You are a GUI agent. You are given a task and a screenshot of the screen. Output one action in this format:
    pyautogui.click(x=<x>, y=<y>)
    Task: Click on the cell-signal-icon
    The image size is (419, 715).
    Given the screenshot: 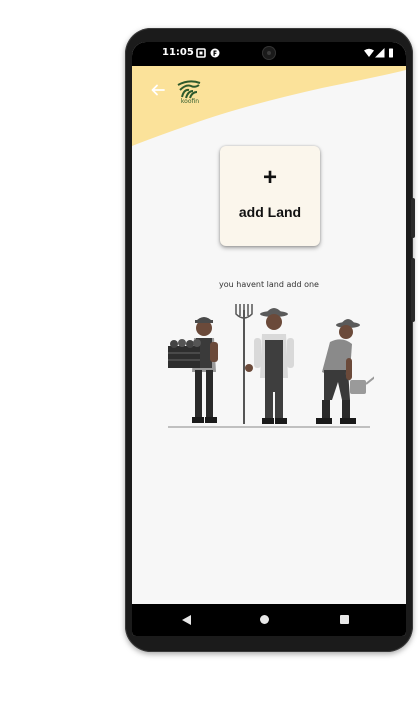 What is the action you would take?
    pyautogui.click(x=380, y=53)
    